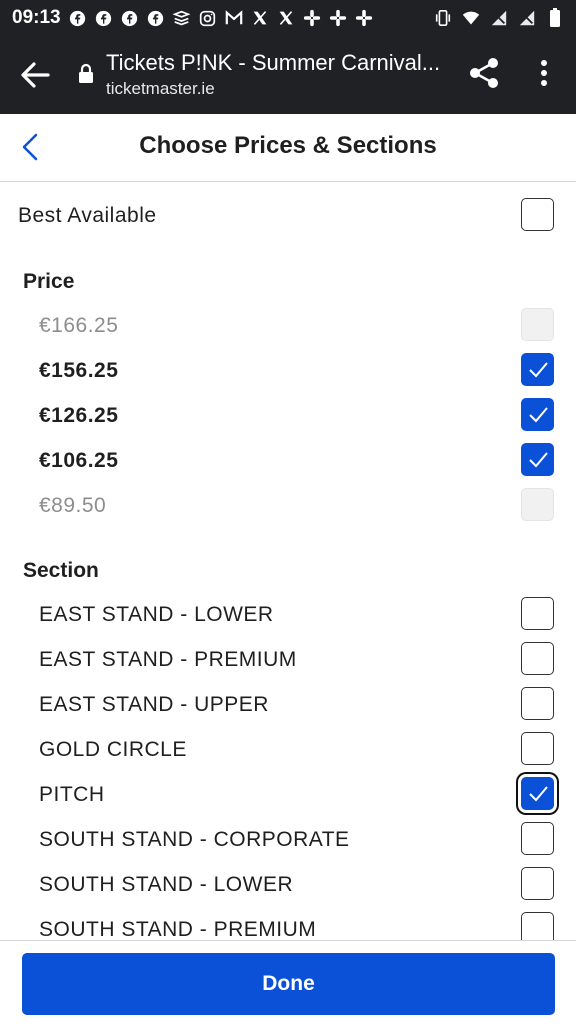 The height and width of the screenshot is (1024, 576). Describe the element at coordinates (221, 18) in the screenshot. I see `notification-icons` at that location.